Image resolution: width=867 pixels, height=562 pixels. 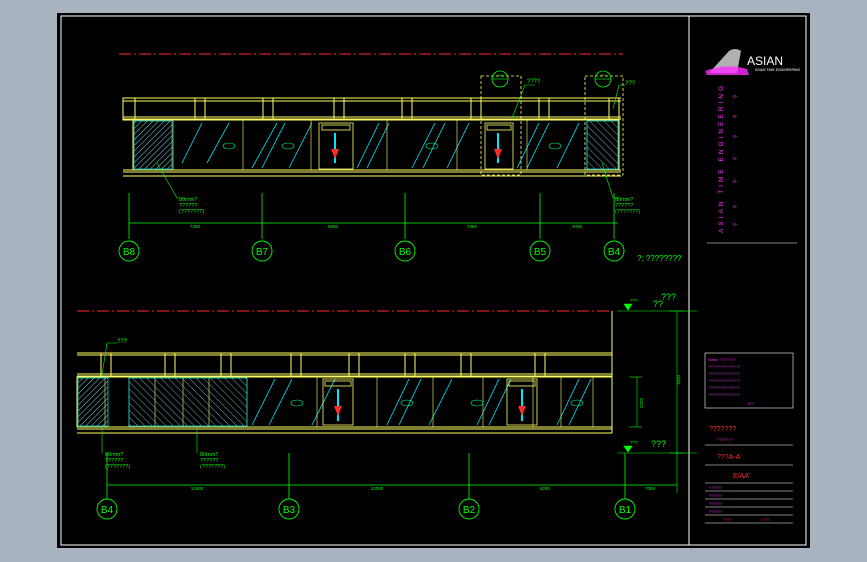 I want to click on upper-axis-b4-label: B4, so click(x=614, y=252).